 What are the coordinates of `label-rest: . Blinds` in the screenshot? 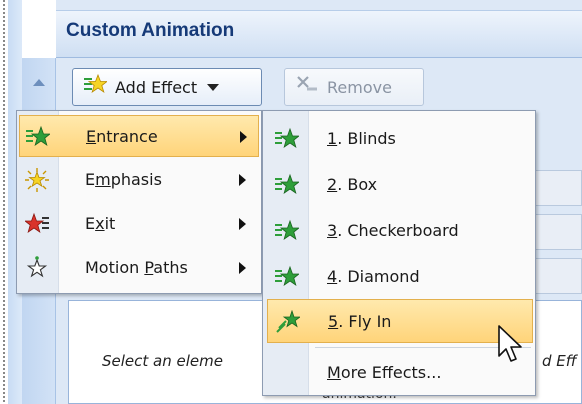 It's located at (366, 138).